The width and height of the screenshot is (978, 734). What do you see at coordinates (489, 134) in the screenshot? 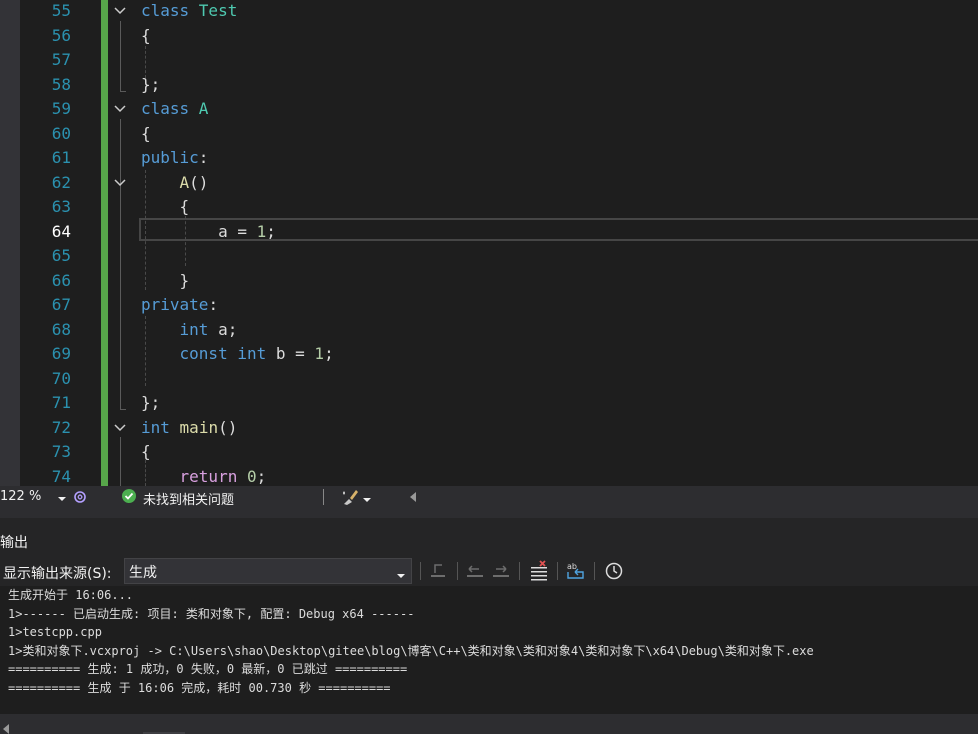
I see `code-line: 60 {` at bounding box center [489, 134].